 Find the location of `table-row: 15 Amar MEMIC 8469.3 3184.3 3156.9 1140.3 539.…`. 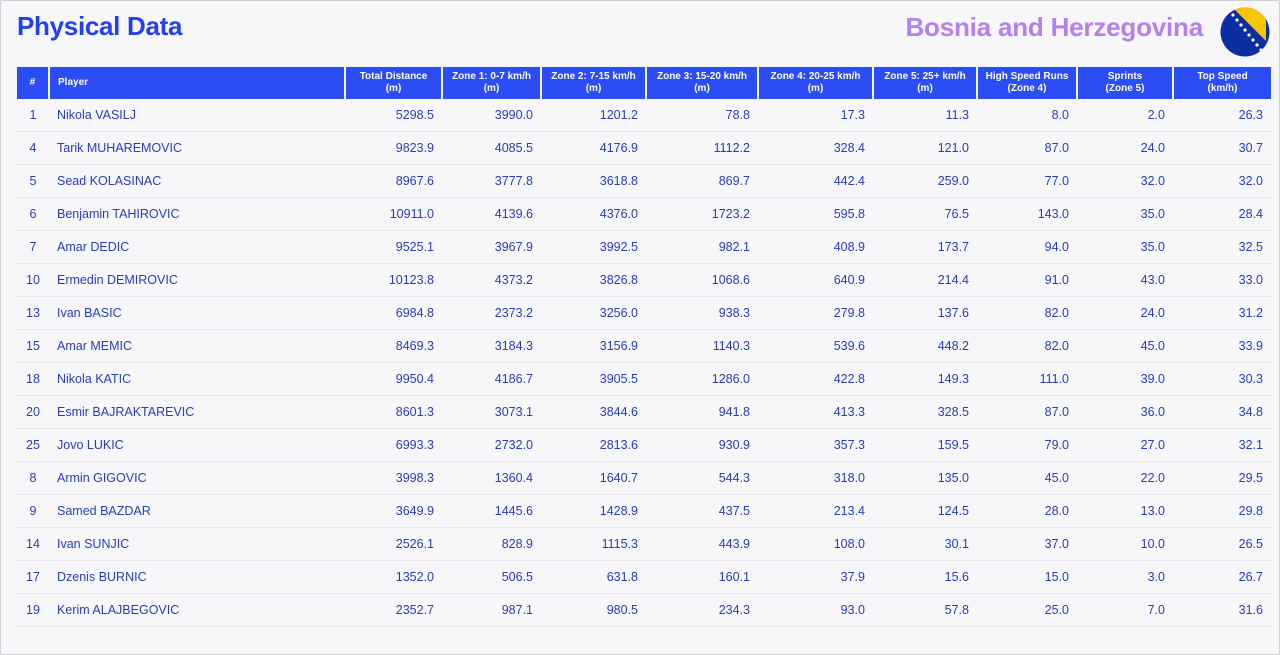

table-row: 15 Amar MEMIC 8469.3 3184.3 3156.9 1140.3 539.… is located at coordinates (644, 346).